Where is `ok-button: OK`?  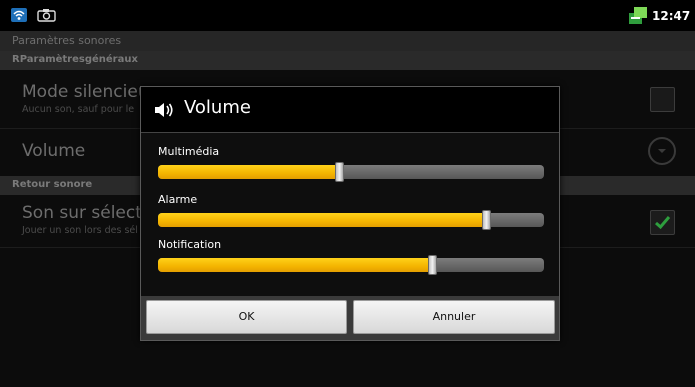
ok-button: OK is located at coordinates (246, 317).